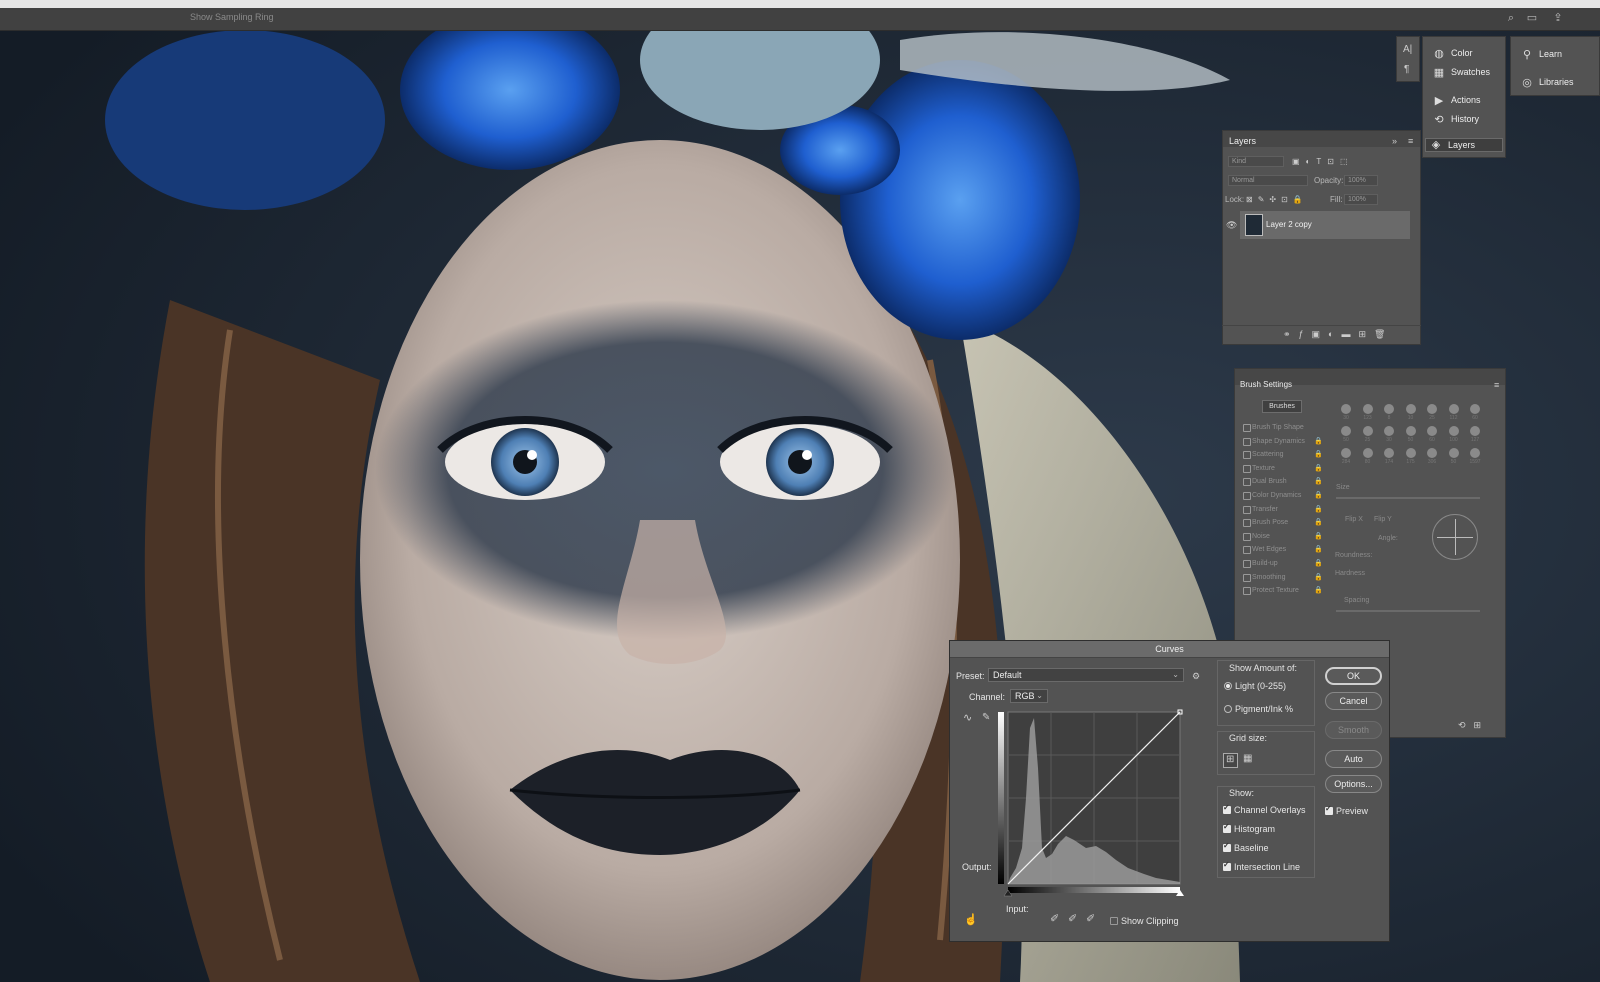 The image size is (1600, 982). I want to click on brush-tip-cell: 174, so click(1389, 457).